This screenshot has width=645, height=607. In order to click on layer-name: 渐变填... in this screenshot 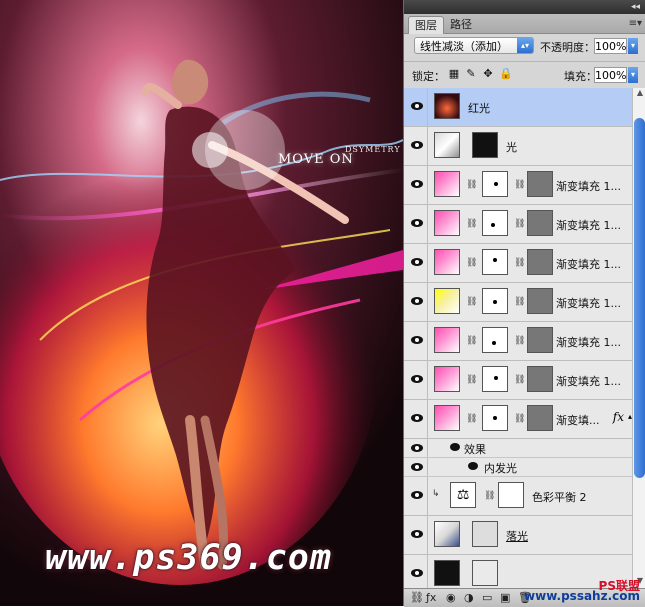, I will do `click(578, 420)`.